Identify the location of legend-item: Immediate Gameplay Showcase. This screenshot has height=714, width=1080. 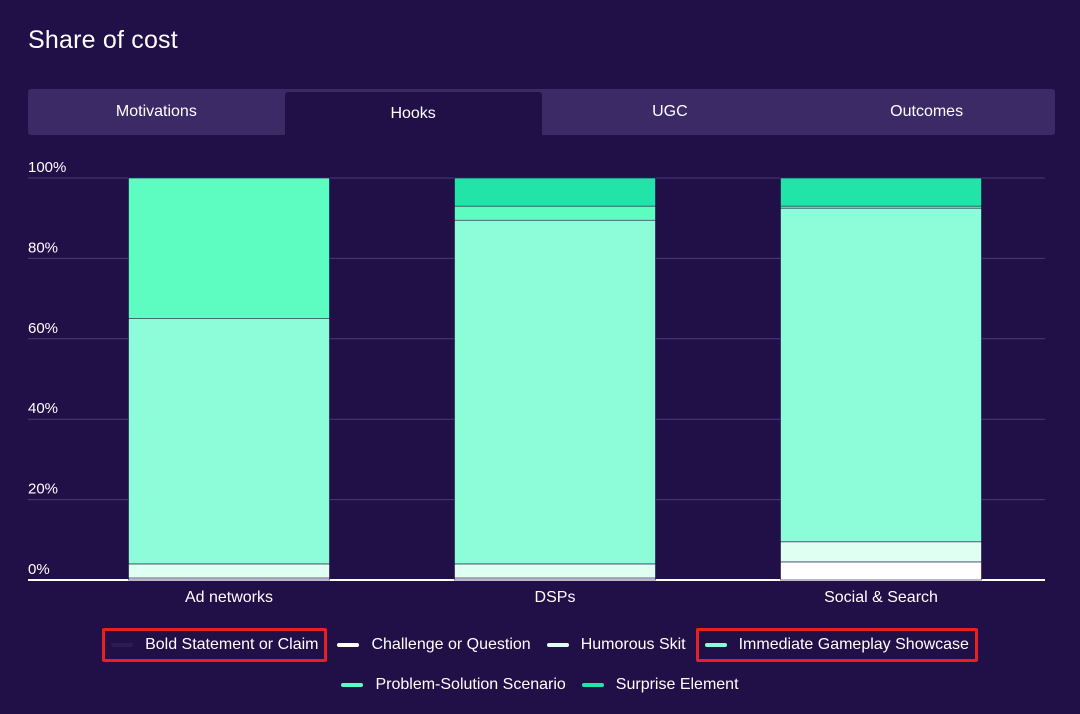
(836, 645).